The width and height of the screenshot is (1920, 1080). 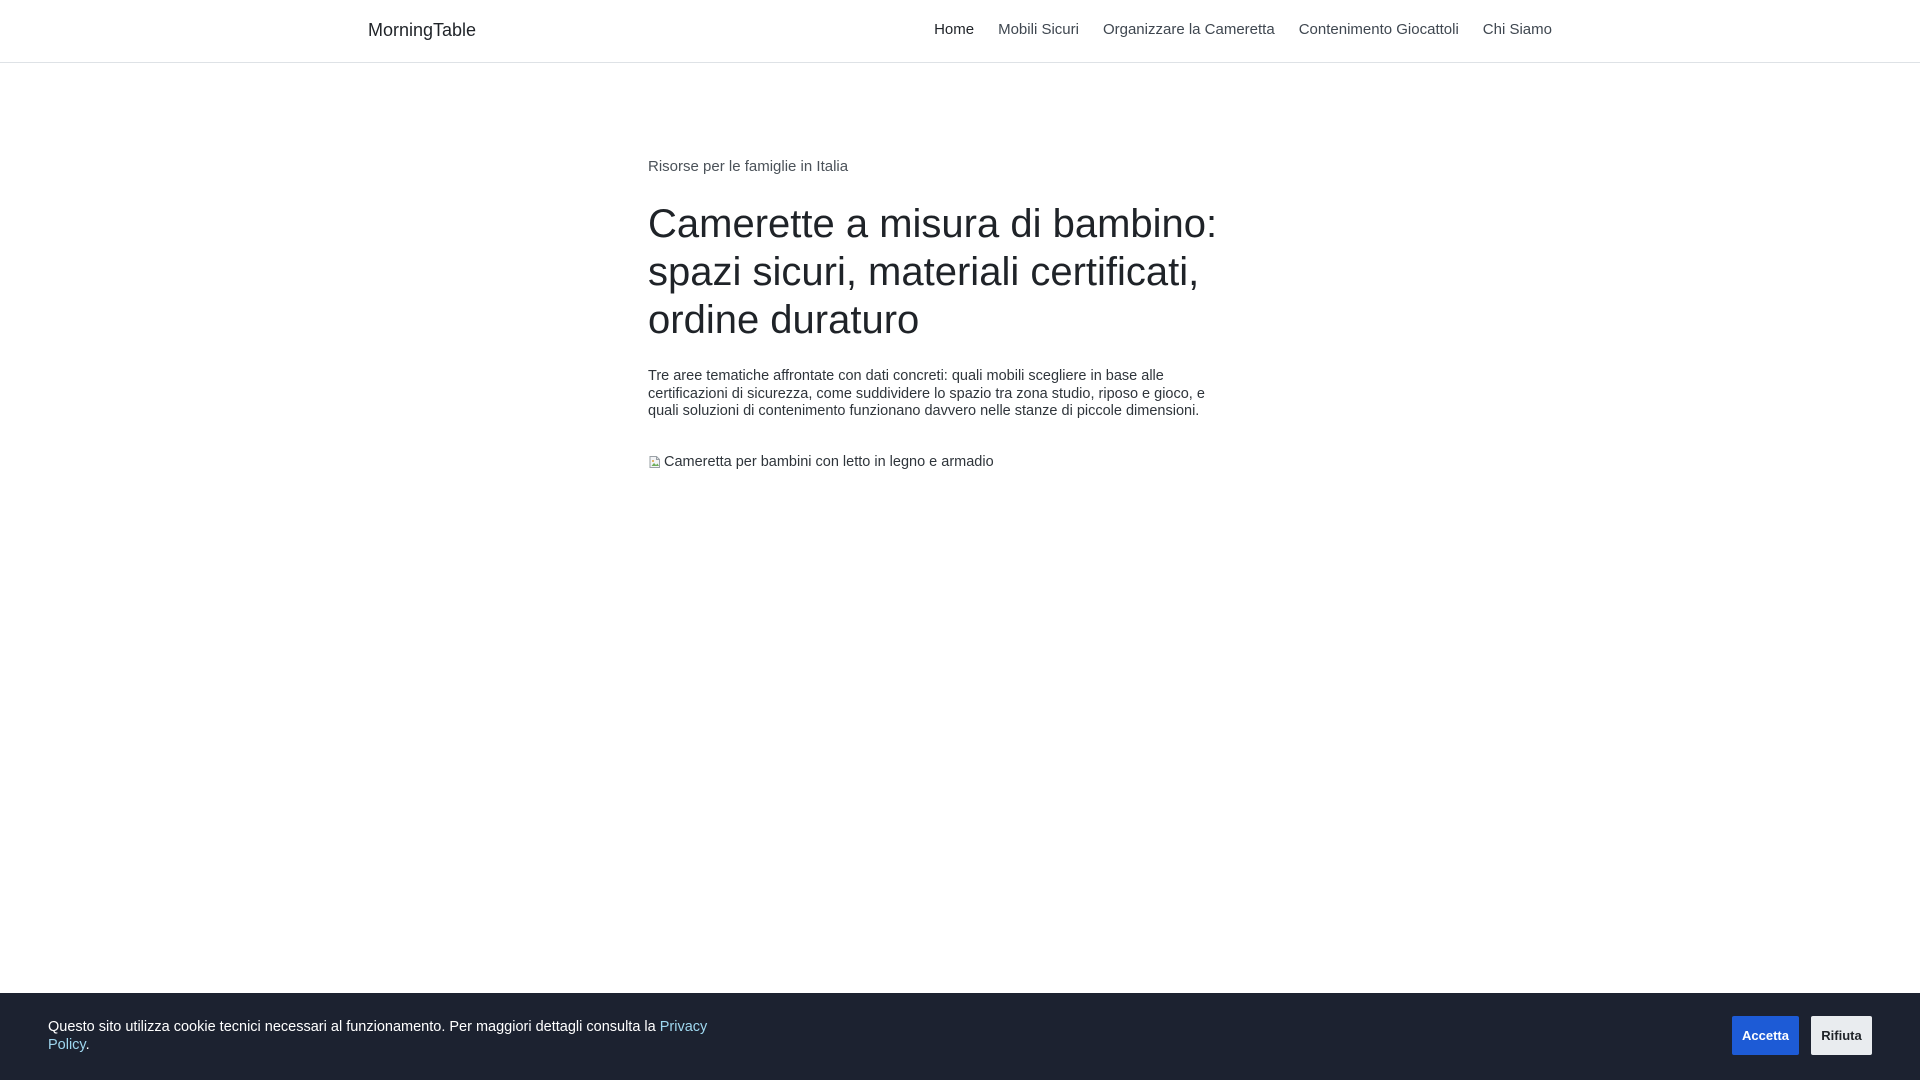 I want to click on nav-item-mobili-sicuri: Mobili Sicuri, so click(x=1038, y=29).